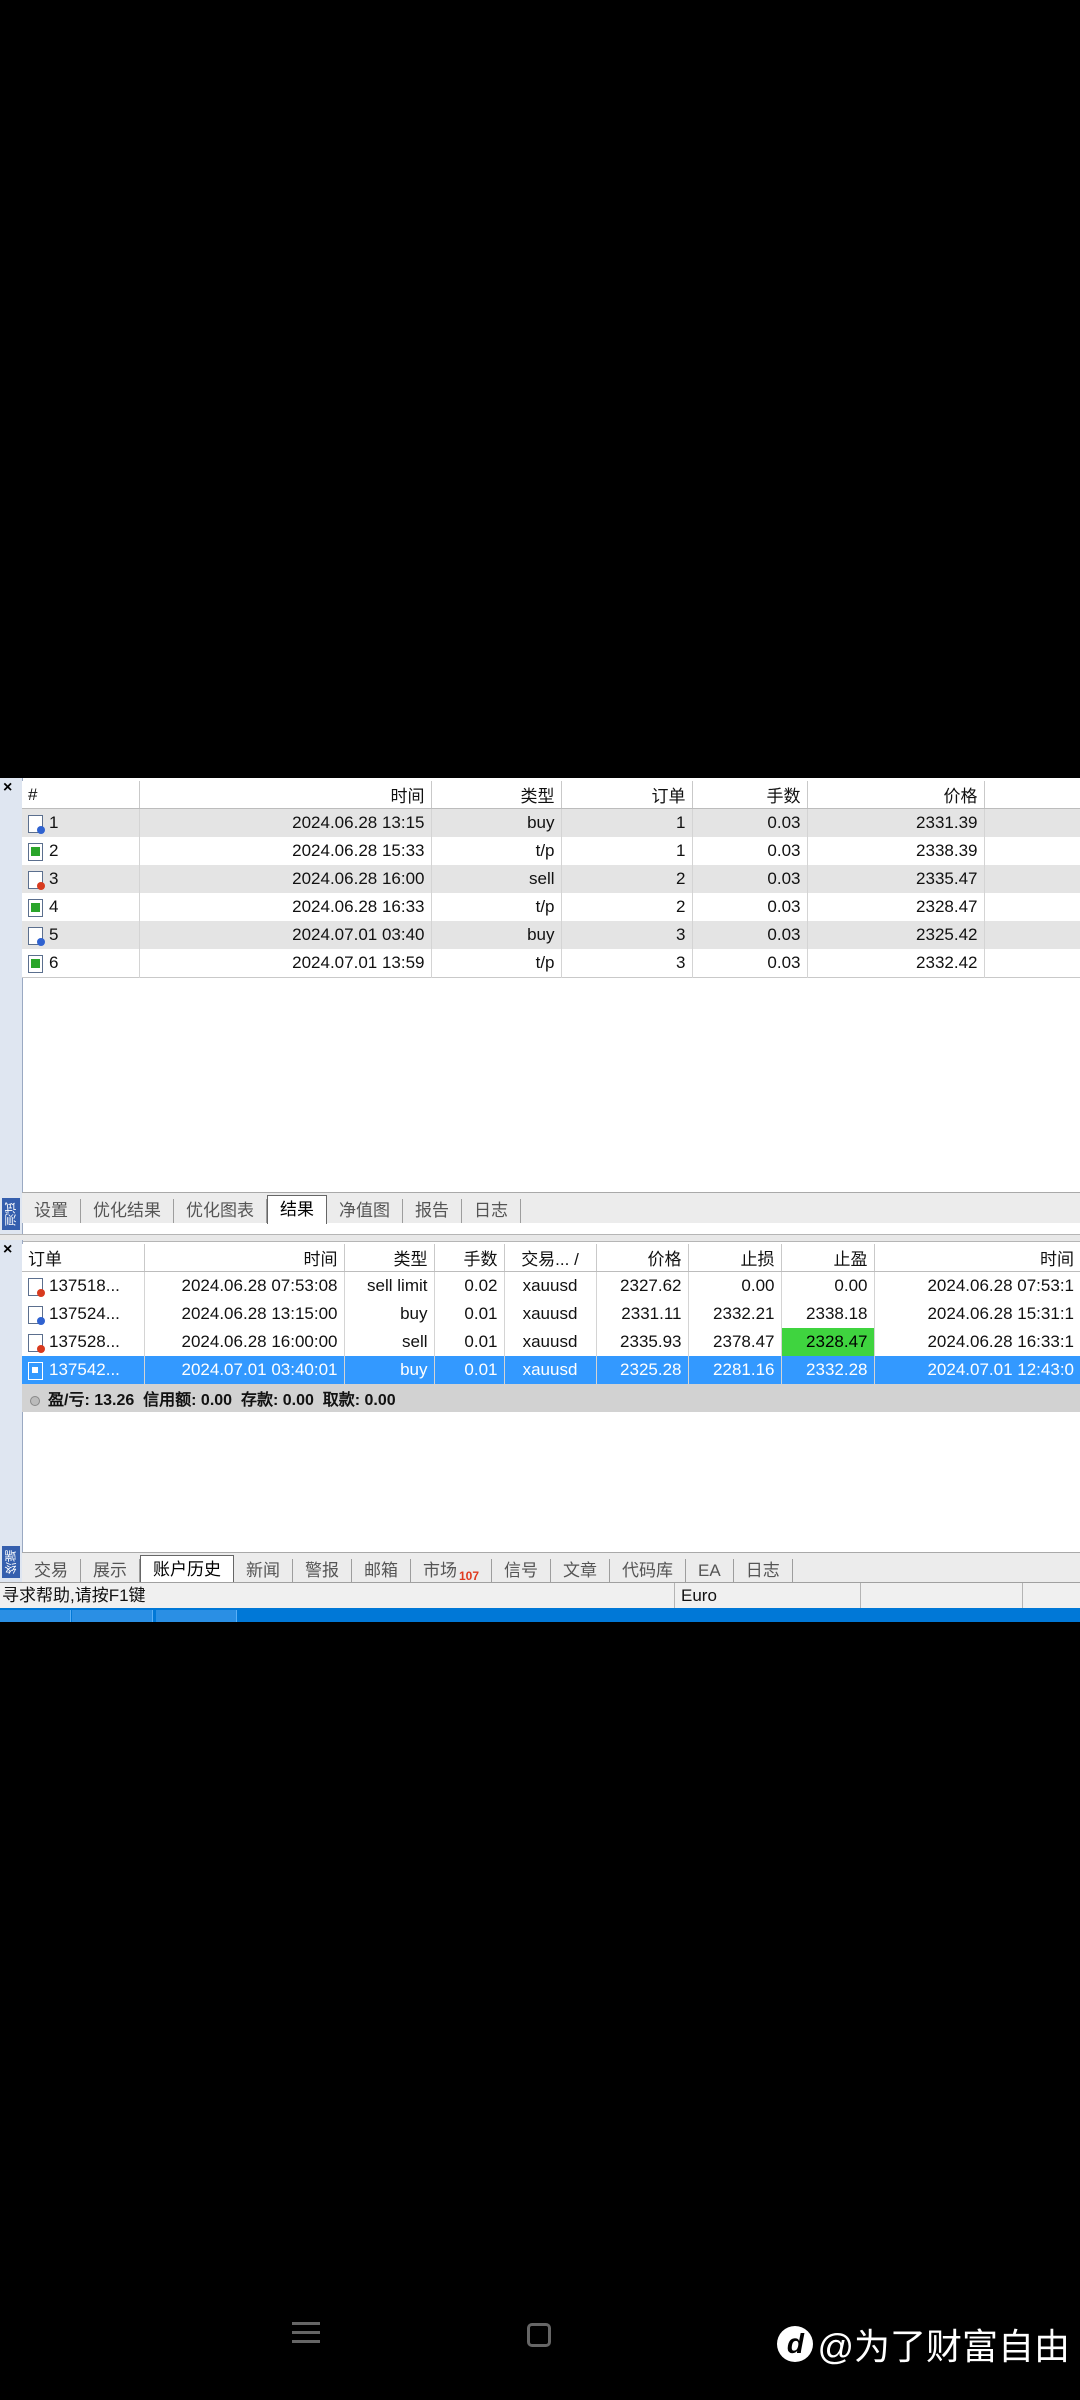  Describe the element at coordinates (306, 2333) in the screenshot. I see `menu-nav-icon` at that location.